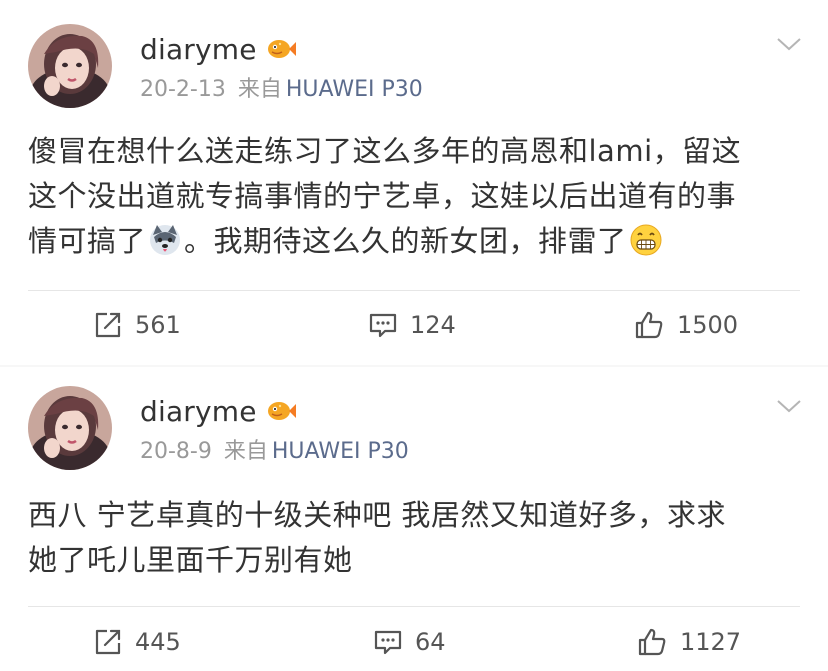 This screenshot has height=671, width=828. I want to click on post-date: 20-2-13, so click(183, 89).